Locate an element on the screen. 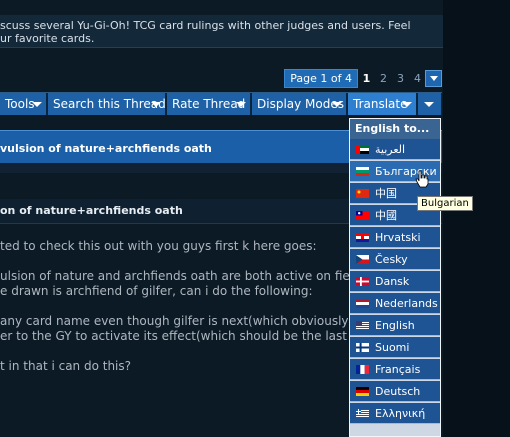 Image resolution: width=510 pixels, height=437 pixels. rate-thread-button: Rate Thread is located at coordinates (209, 104).